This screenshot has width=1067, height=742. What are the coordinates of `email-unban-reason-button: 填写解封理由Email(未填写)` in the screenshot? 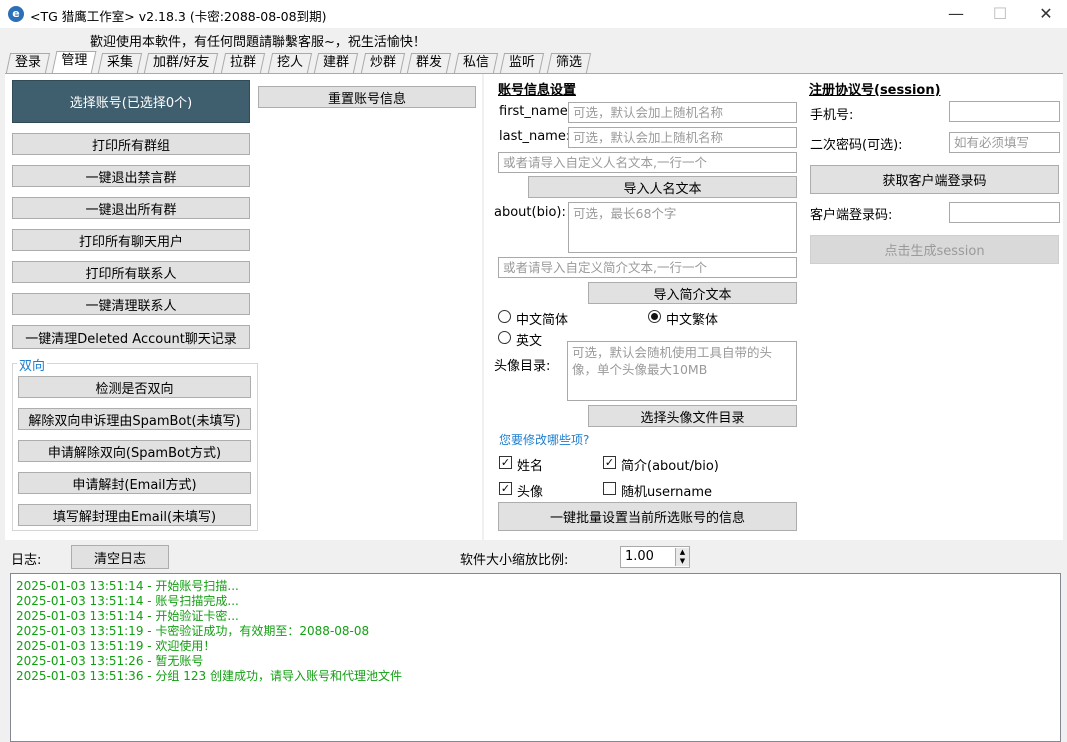 It's located at (134, 515).